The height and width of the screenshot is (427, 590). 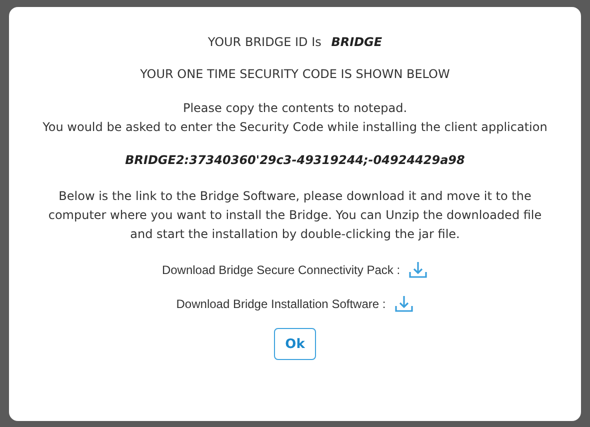 I want to click on download-label: Download Bridge Secure Connectivity Pack :, so click(x=281, y=270).